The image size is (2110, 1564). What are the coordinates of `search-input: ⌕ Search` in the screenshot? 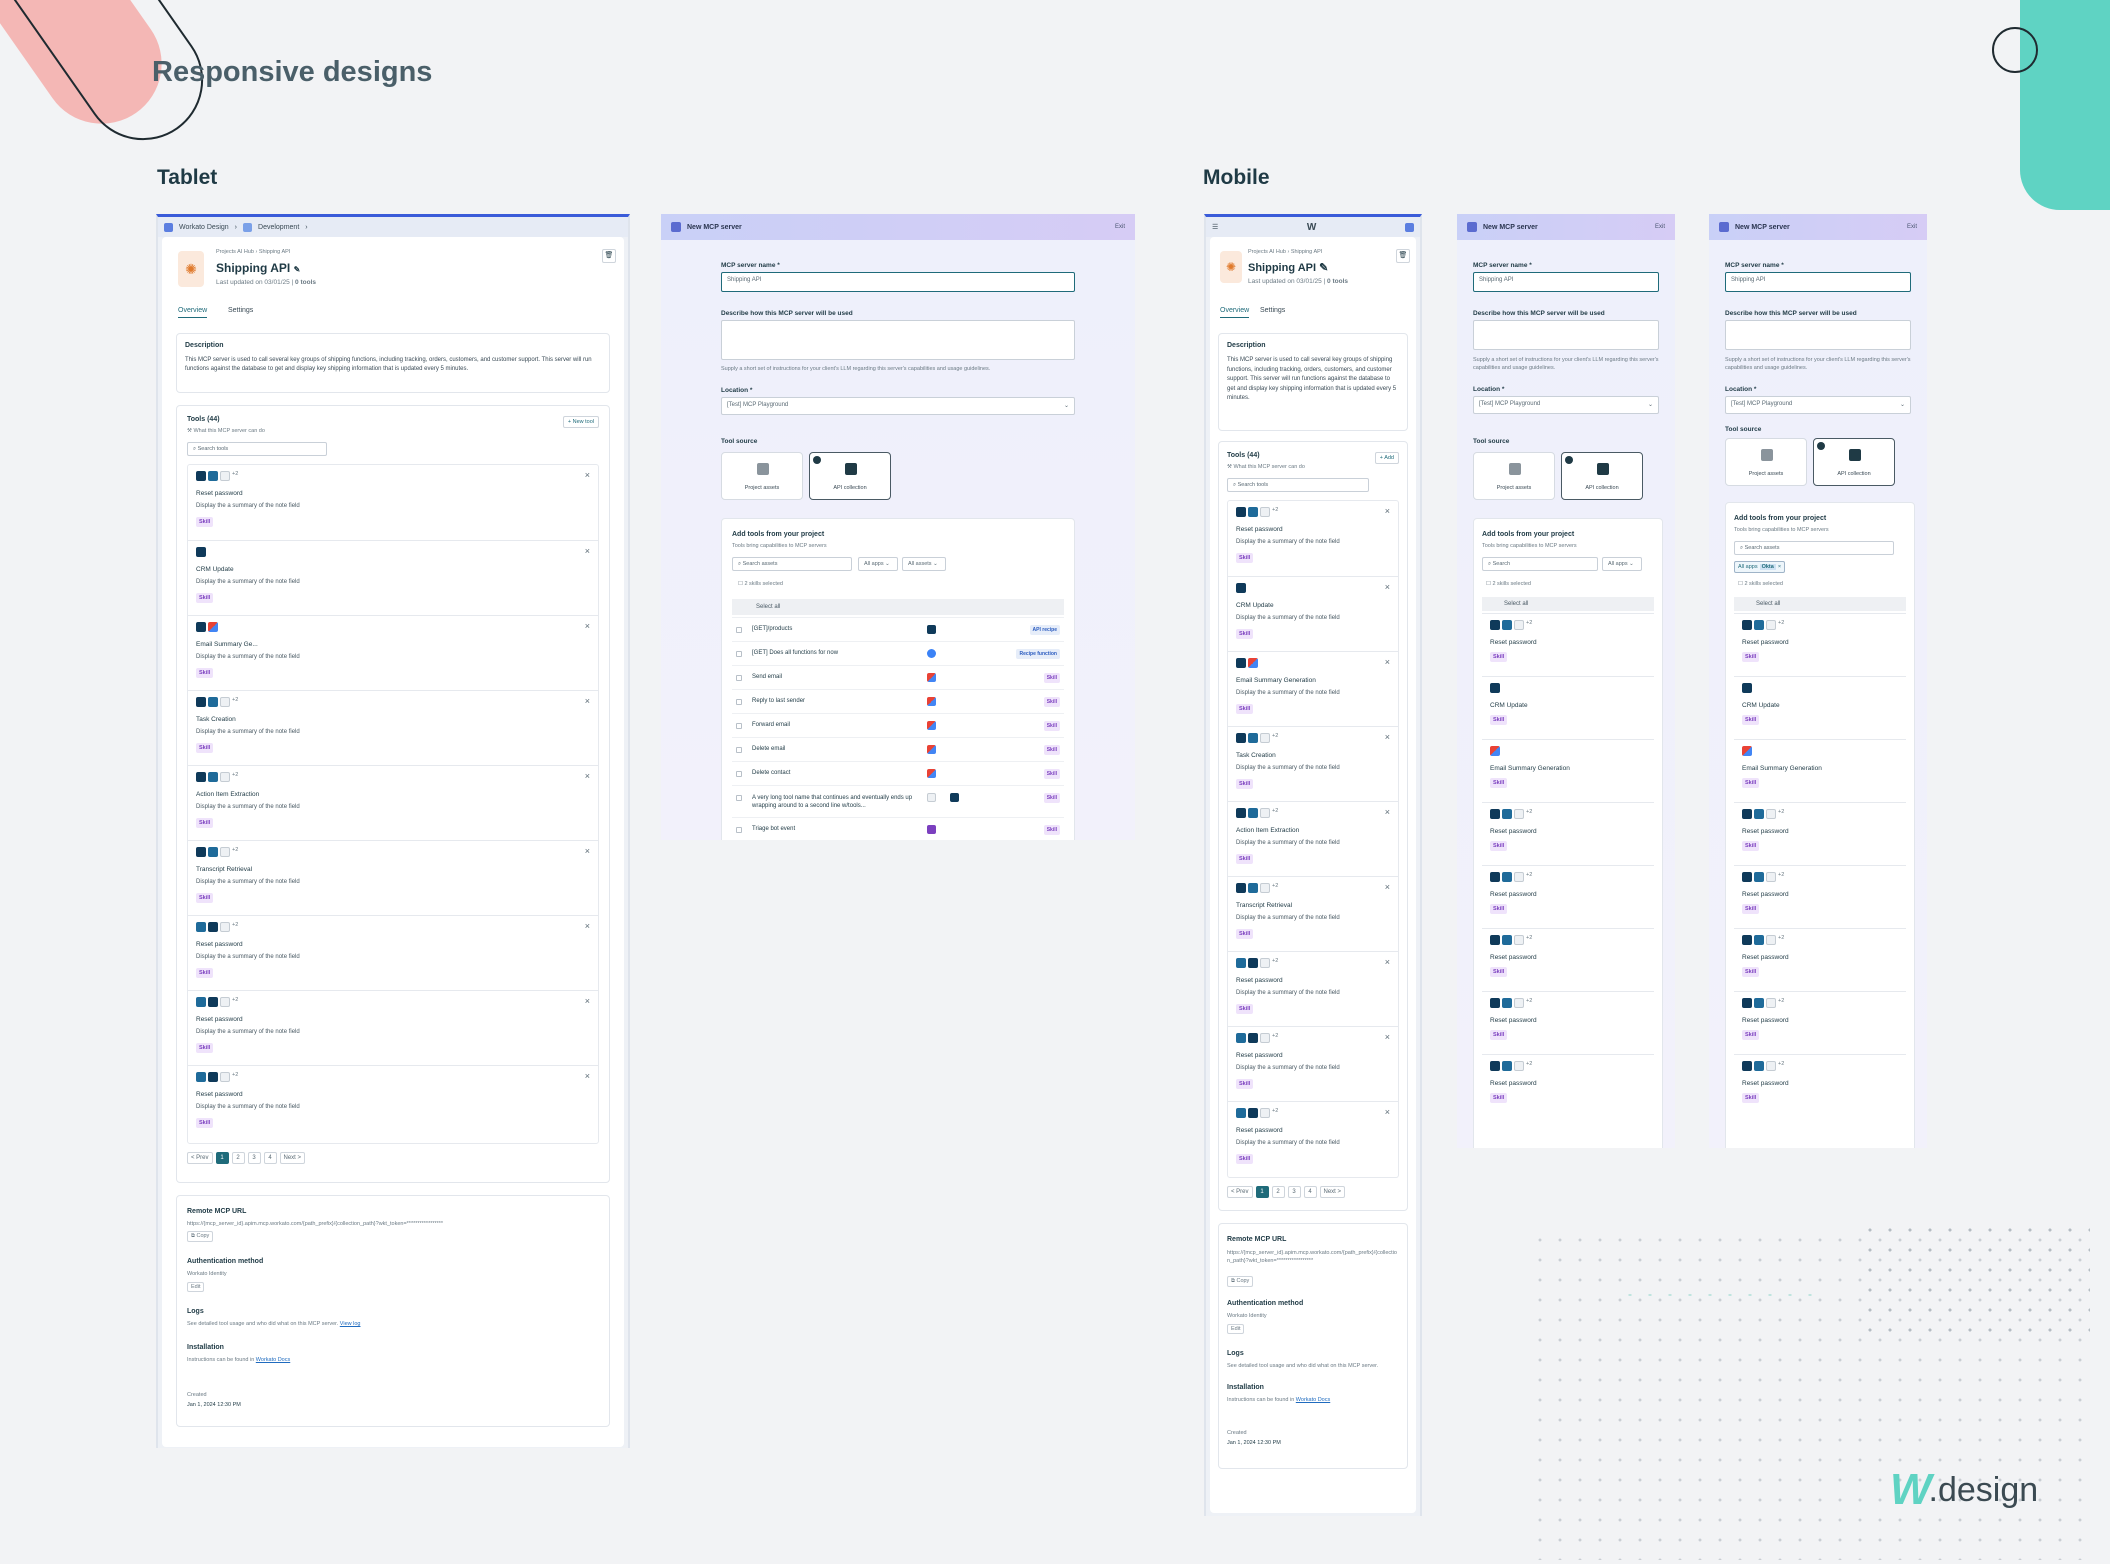 It's located at (1540, 564).